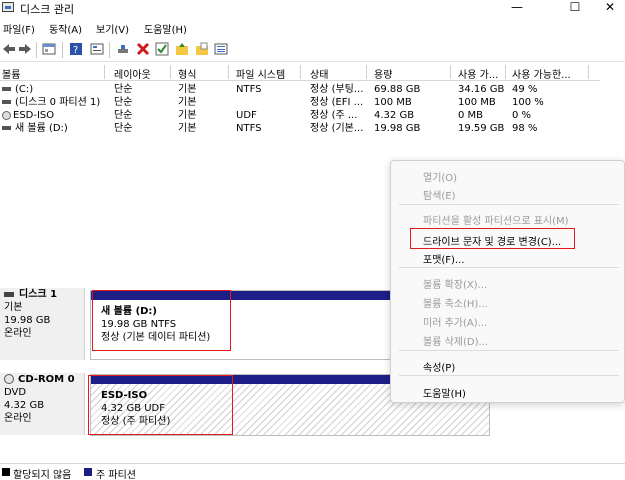 The width and height of the screenshot is (625, 480). Describe the element at coordinates (97, 49) in the screenshot. I see `properties-icon` at that location.